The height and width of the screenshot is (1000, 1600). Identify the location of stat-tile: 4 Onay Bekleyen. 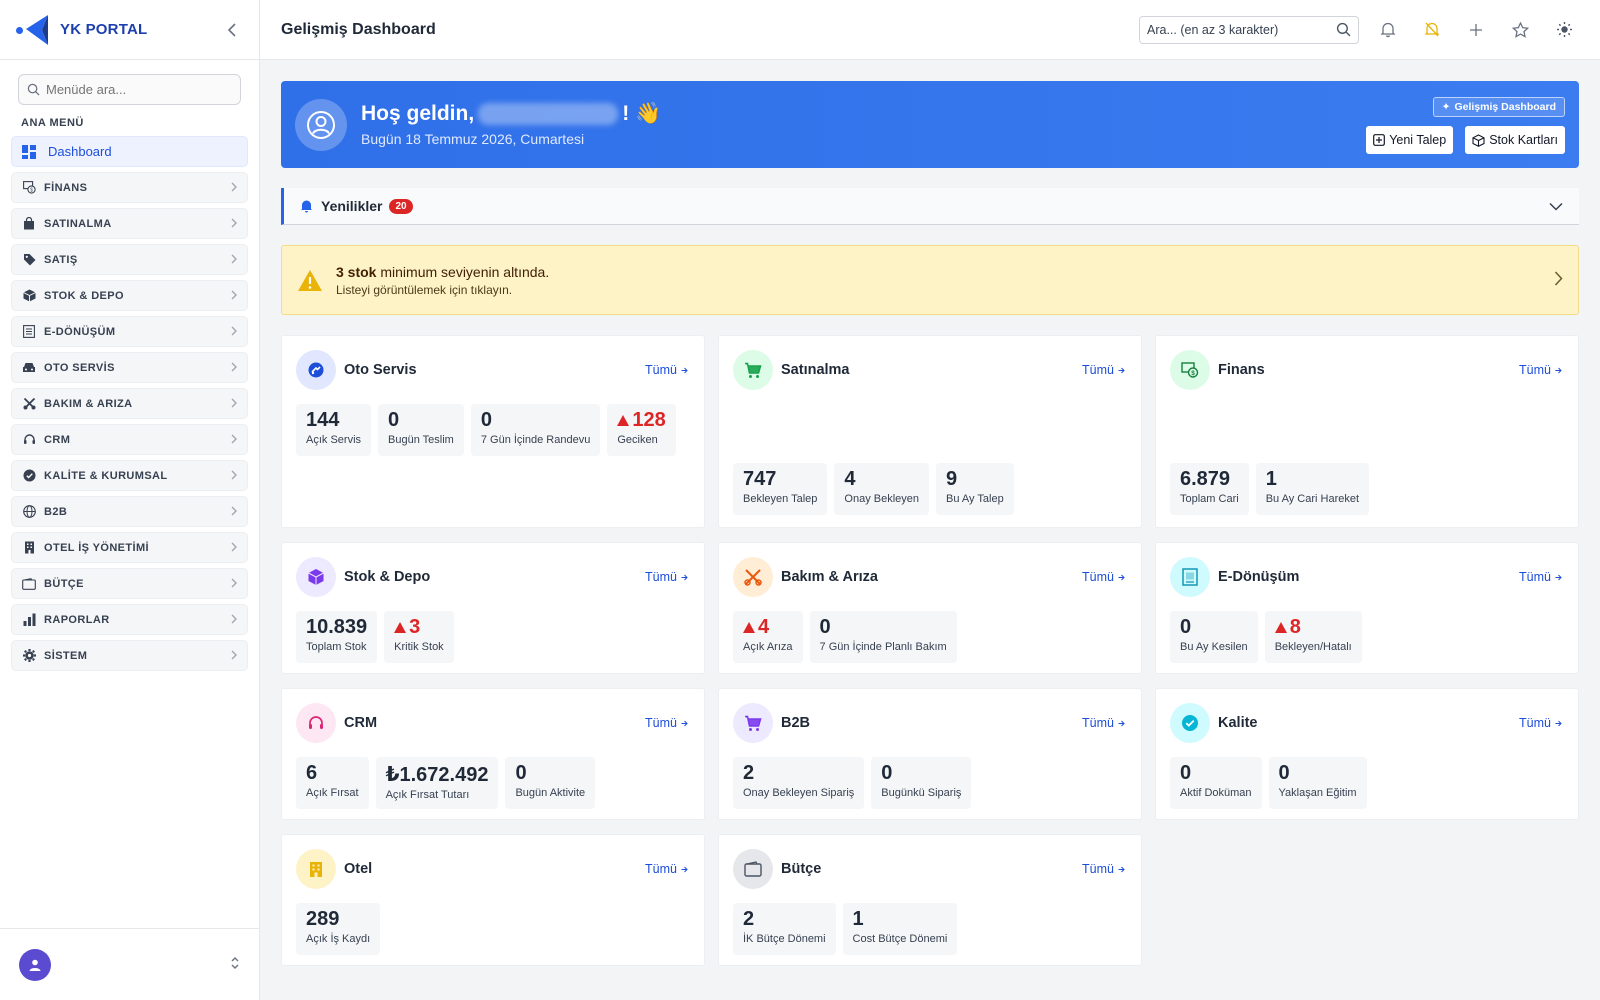
(882, 489).